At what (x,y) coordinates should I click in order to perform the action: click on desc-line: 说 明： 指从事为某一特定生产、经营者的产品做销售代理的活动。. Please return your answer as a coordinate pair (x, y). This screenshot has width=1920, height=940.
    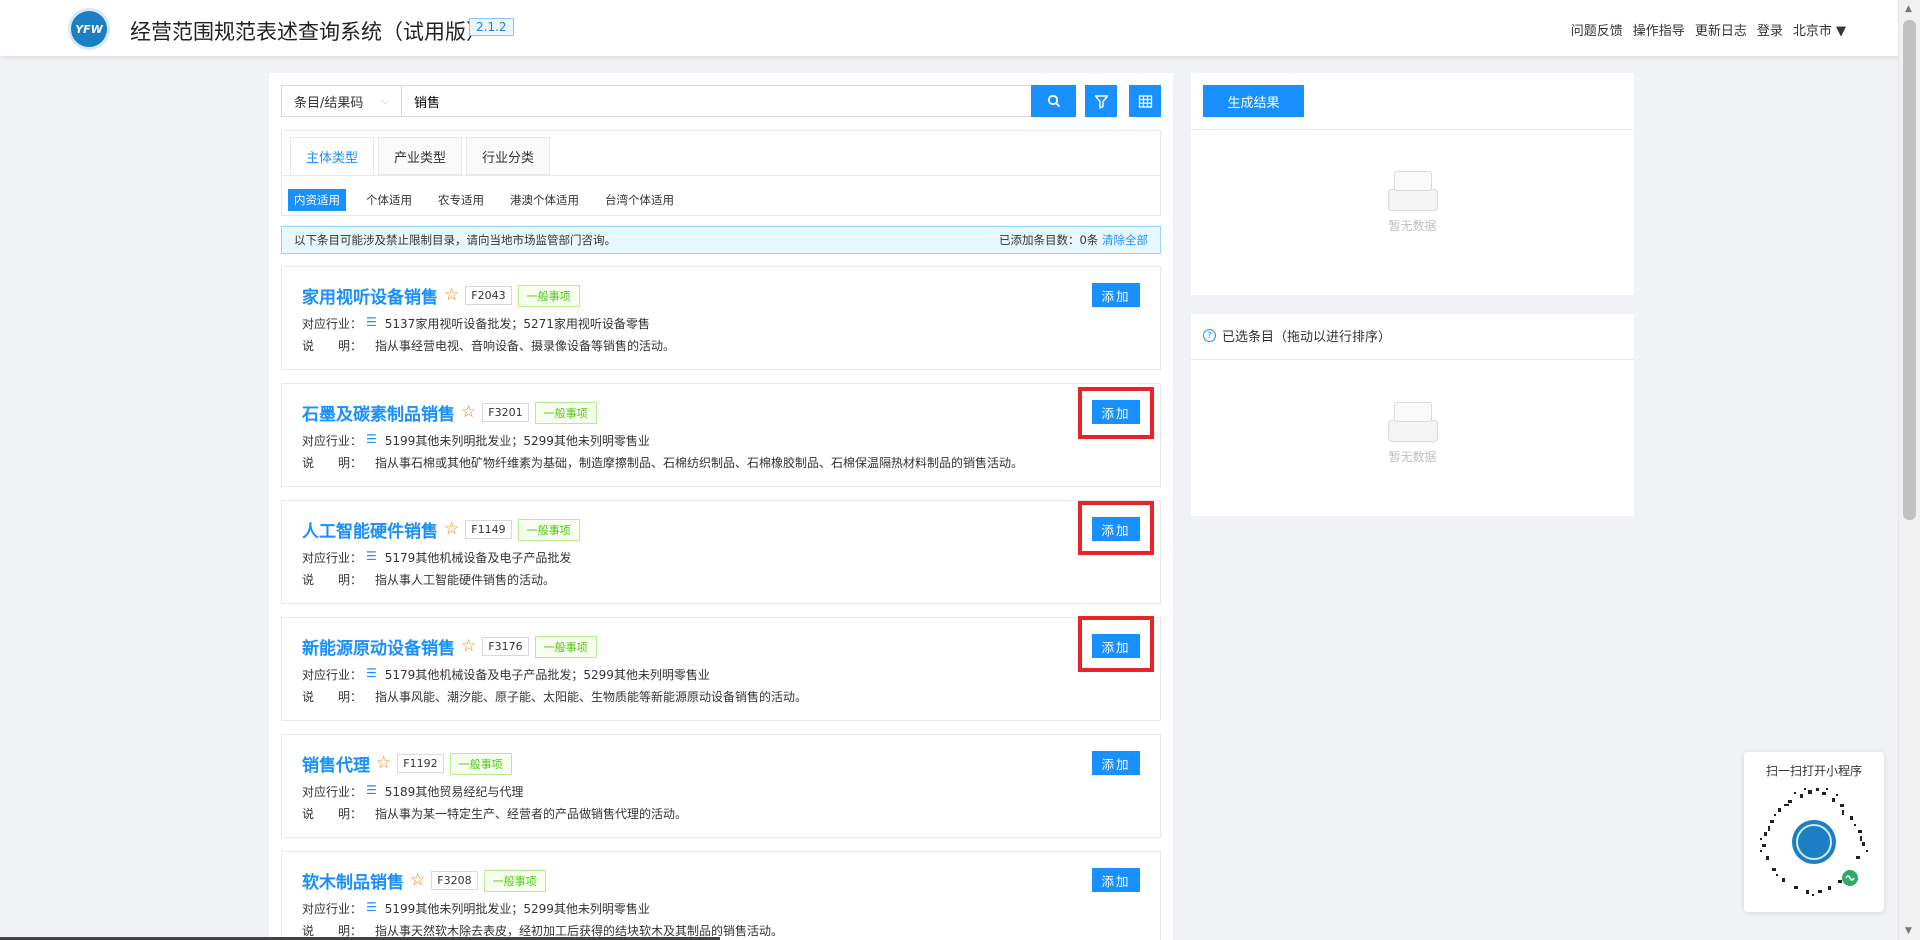
    Looking at the image, I should click on (494, 813).